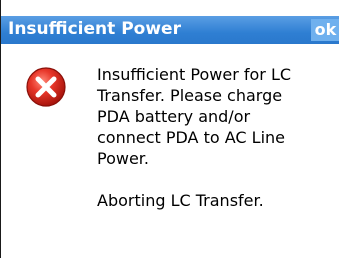  I want to click on dialog-title: Insufficient Power, so click(94, 29).